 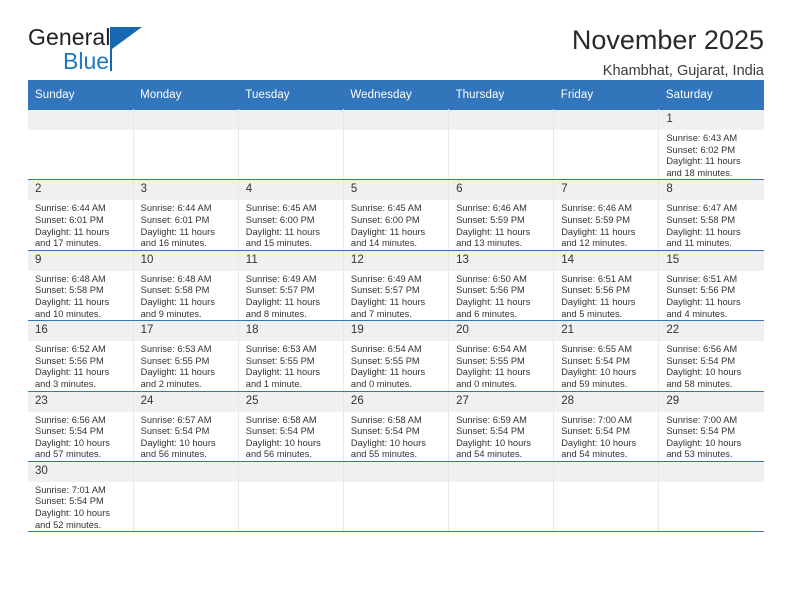 I want to click on day-detail-line: Sunrise: 7:00 AM, so click(x=597, y=419).